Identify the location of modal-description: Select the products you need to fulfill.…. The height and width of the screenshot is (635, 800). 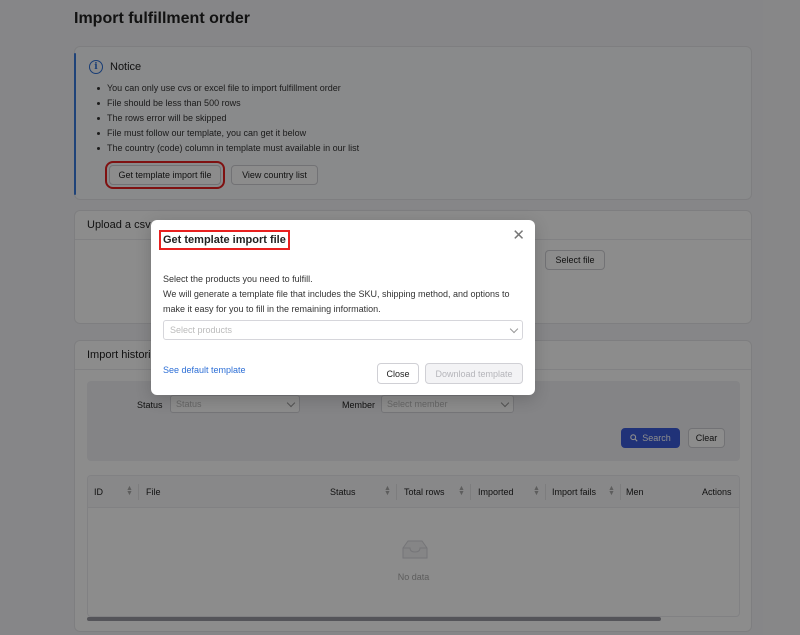
(343, 294).